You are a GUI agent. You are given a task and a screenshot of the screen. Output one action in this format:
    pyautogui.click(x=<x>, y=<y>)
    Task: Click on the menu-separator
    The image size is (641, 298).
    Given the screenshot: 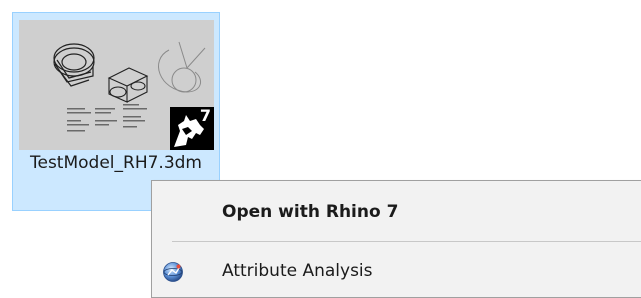 What is the action you would take?
    pyautogui.click(x=406, y=241)
    